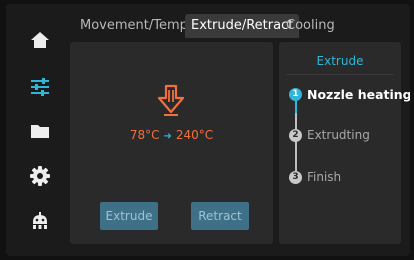 The image size is (414, 260). What do you see at coordinates (295, 177) in the screenshot?
I see `step-number-badge: 3` at bounding box center [295, 177].